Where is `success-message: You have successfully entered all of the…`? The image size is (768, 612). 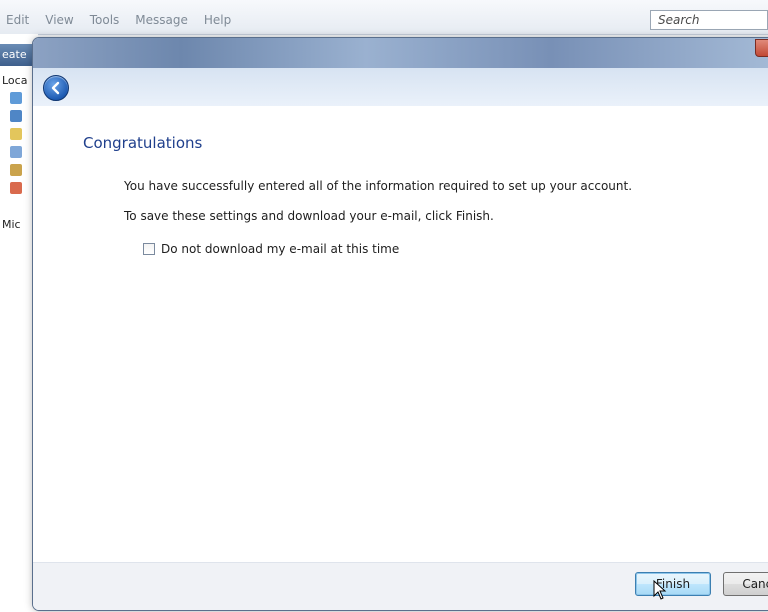 success-message: You have successfully entered all of the… is located at coordinates (378, 186).